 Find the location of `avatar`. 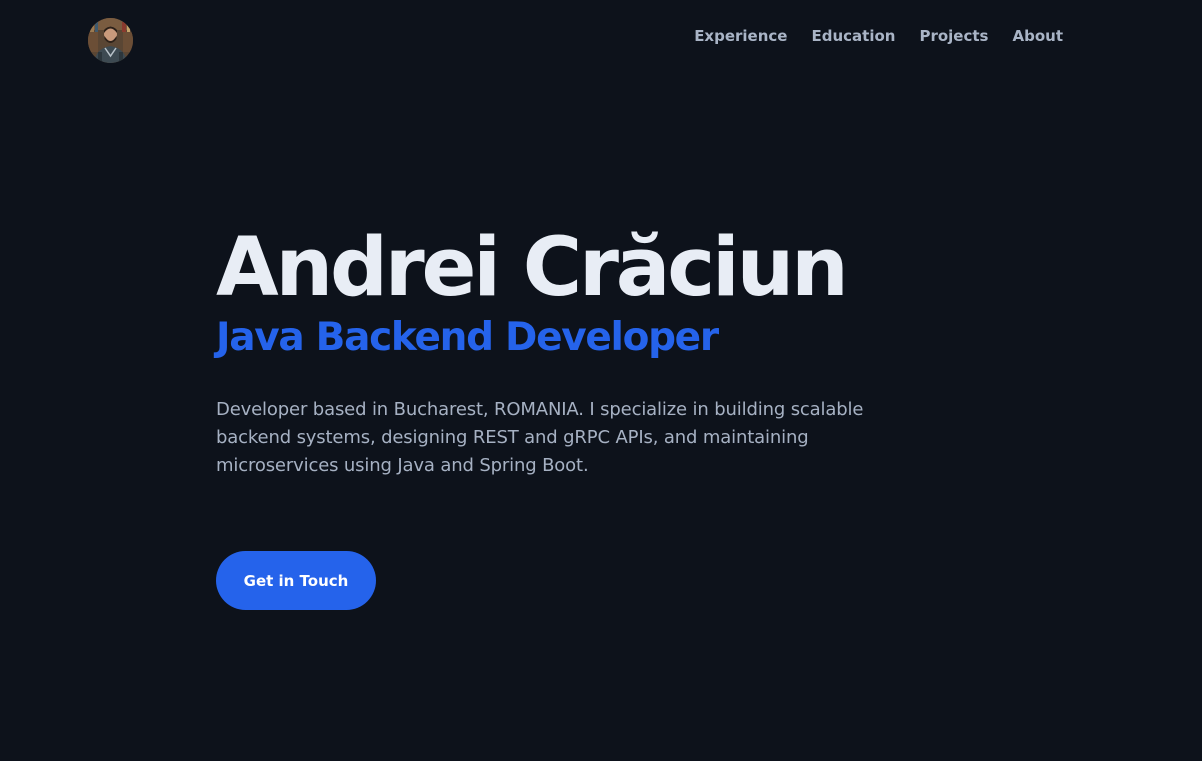

avatar is located at coordinates (110, 40).